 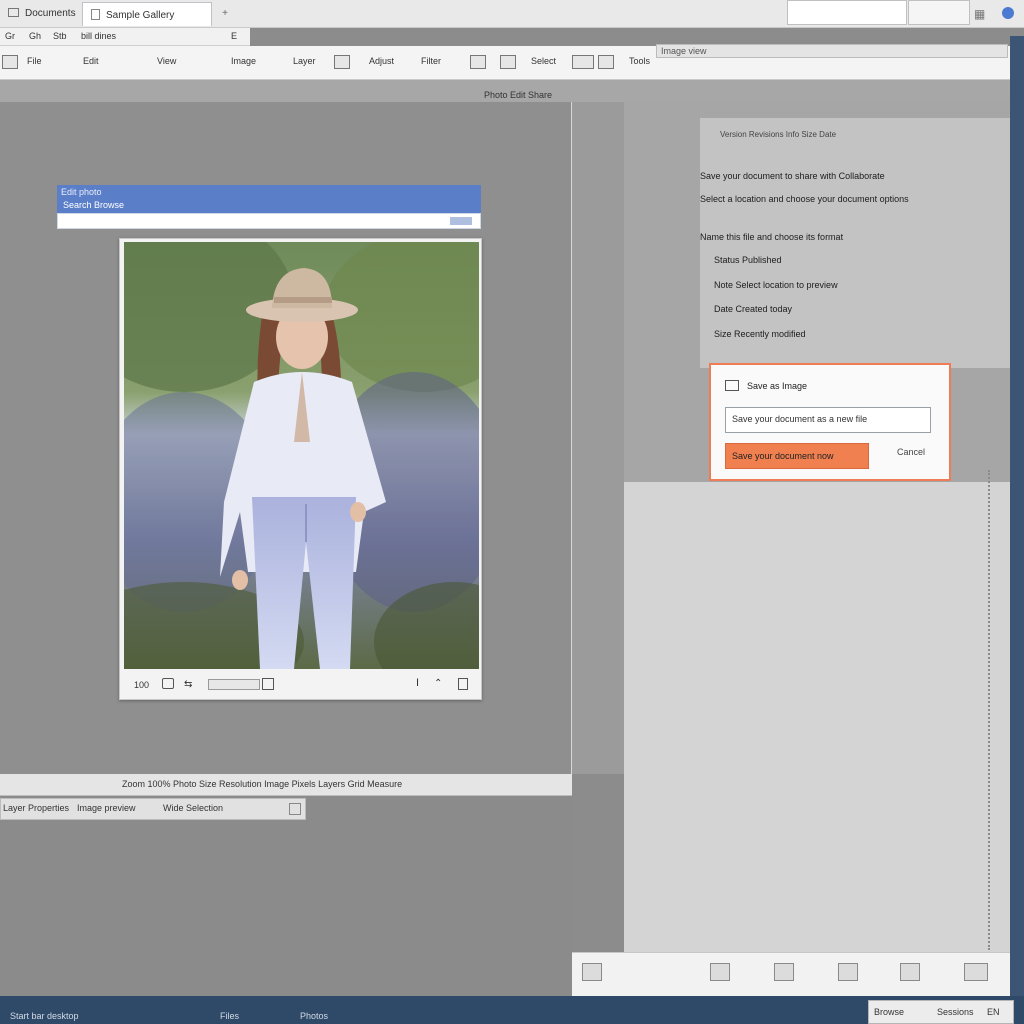 I want to click on menu-image: Image, so click(x=243, y=62).